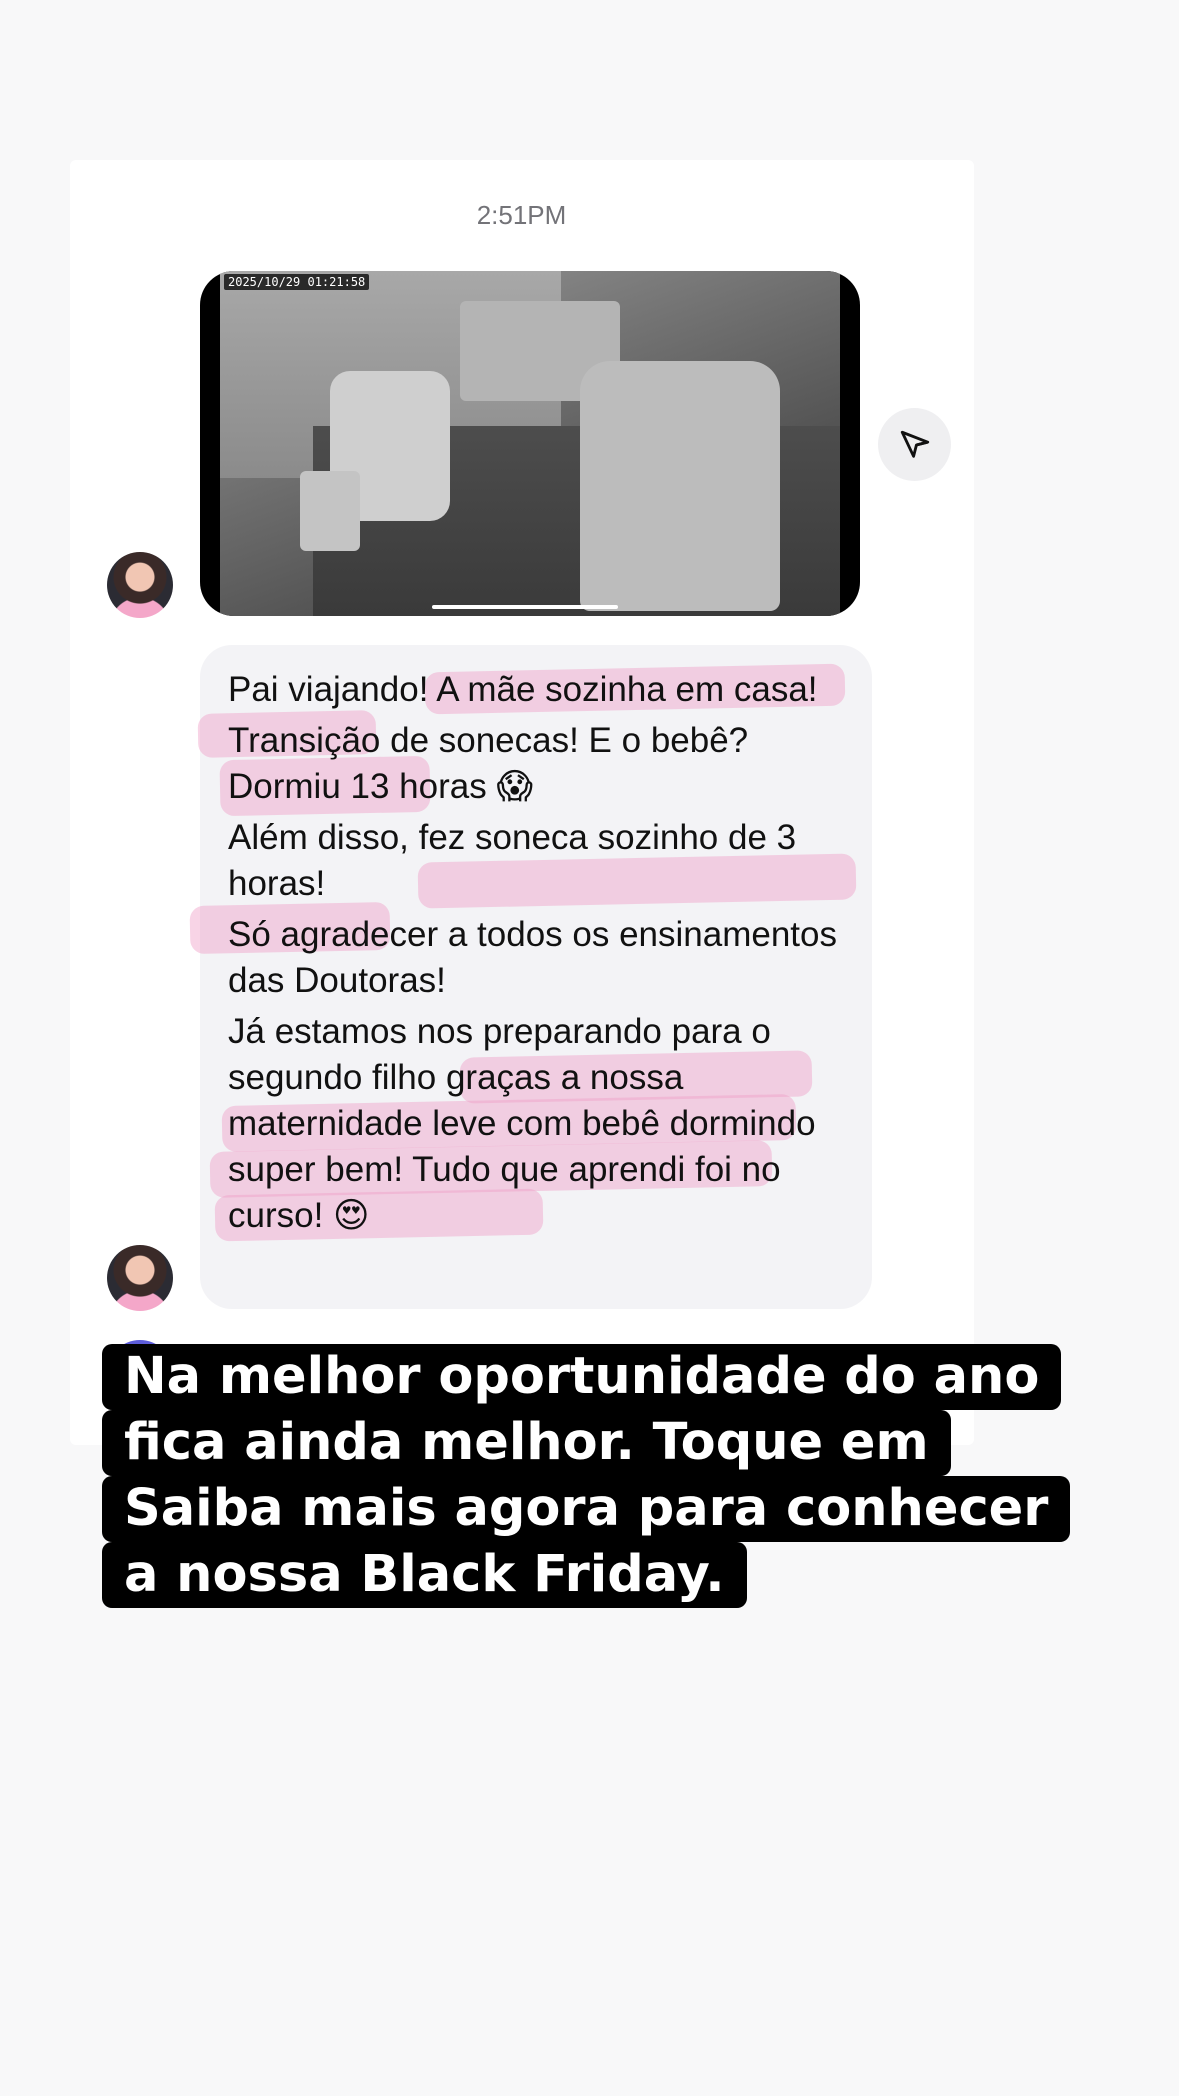 This screenshot has width=1179, height=2096. I want to click on overlay-line: fica ainda melhor. Toque em, so click(526, 1443).